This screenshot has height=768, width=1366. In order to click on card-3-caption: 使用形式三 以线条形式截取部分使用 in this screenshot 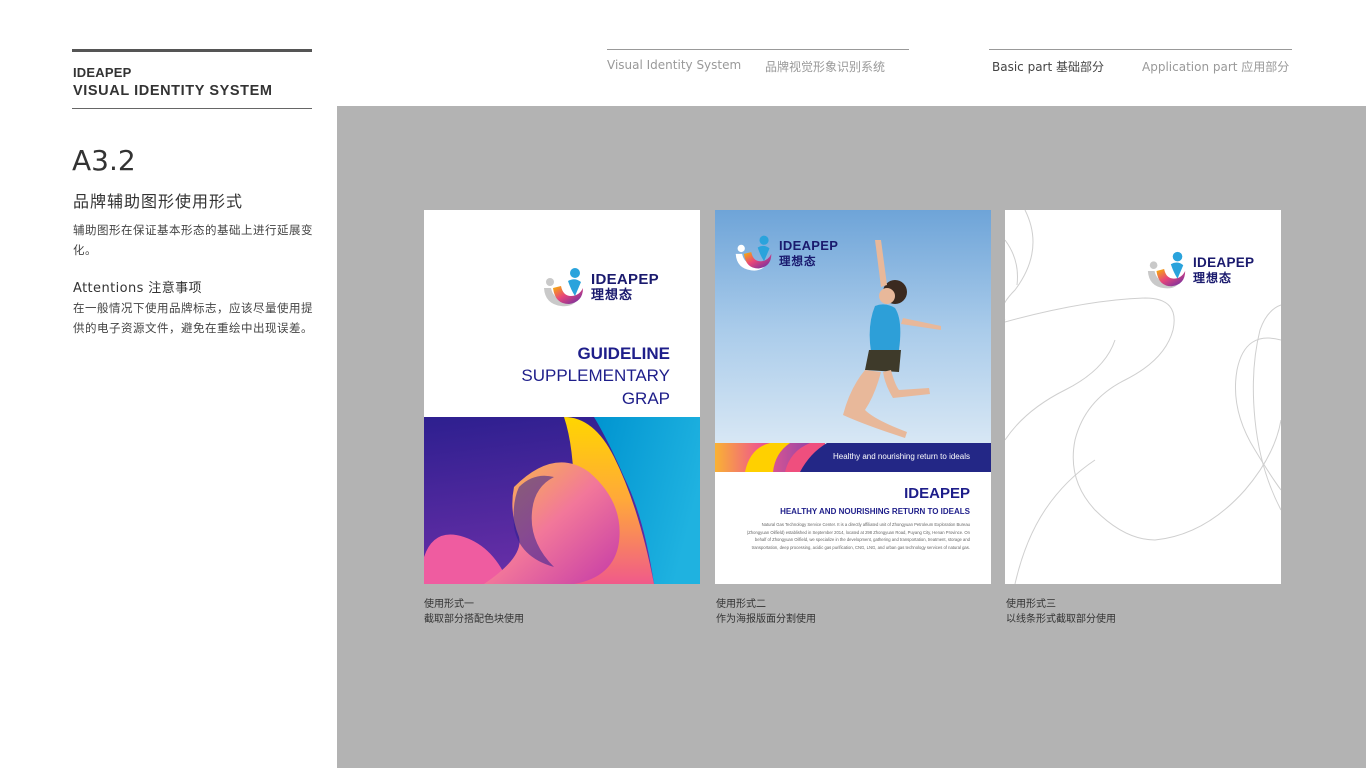, I will do `click(1061, 612)`.